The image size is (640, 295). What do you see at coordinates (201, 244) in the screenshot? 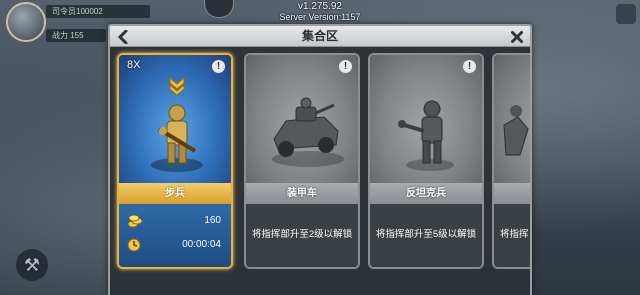
I see `time-value: 00:00:04` at bounding box center [201, 244].